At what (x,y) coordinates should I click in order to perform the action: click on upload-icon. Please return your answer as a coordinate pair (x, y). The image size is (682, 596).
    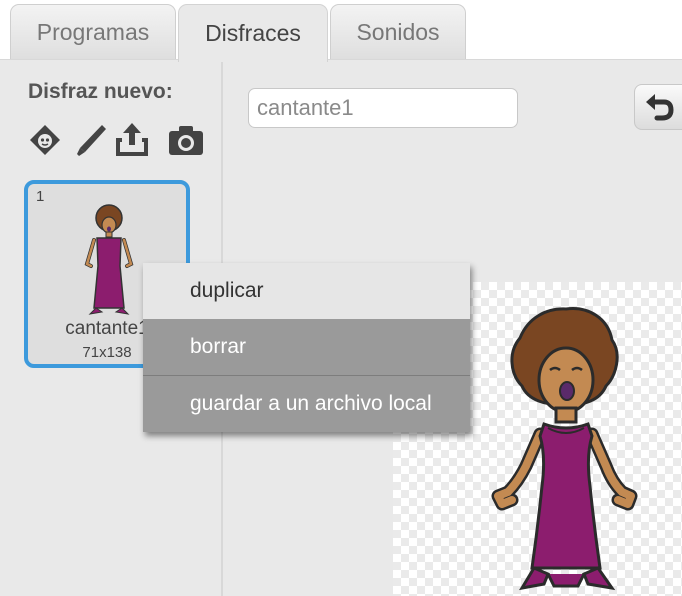
    Looking at the image, I should click on (132, 140).